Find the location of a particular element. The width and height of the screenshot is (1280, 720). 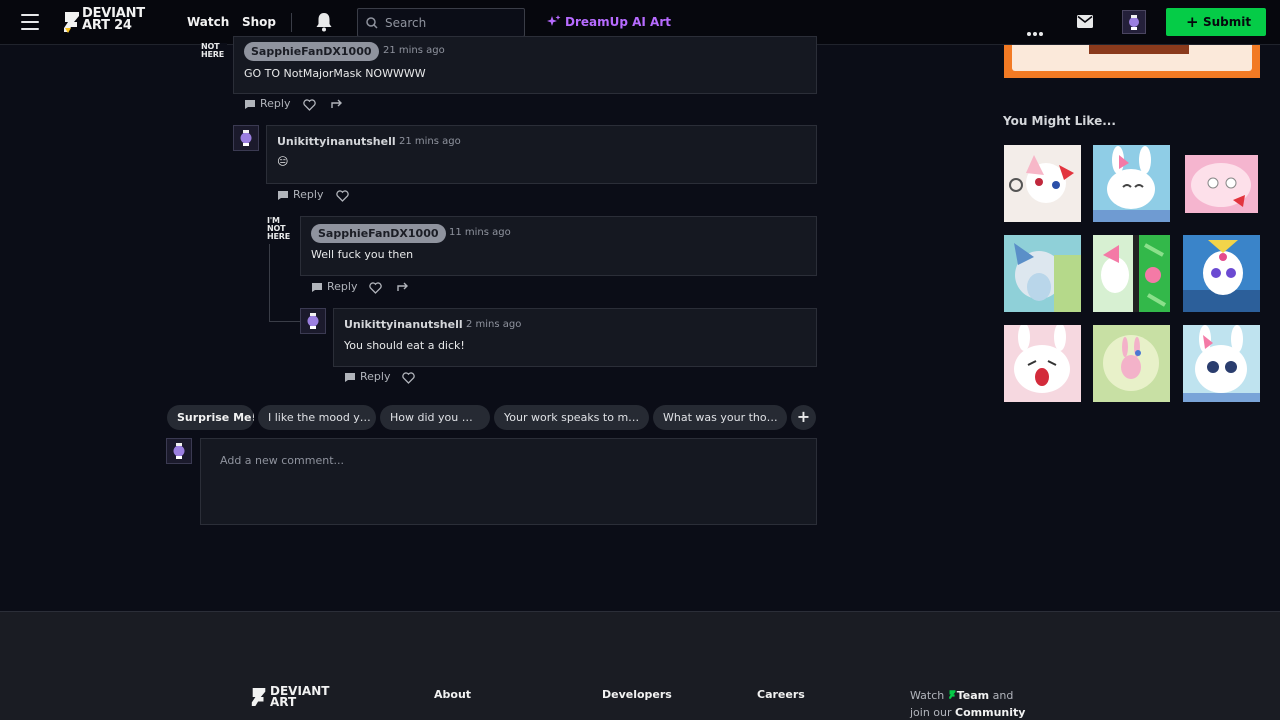

user-avatar is located at coordinates (1134, 22).